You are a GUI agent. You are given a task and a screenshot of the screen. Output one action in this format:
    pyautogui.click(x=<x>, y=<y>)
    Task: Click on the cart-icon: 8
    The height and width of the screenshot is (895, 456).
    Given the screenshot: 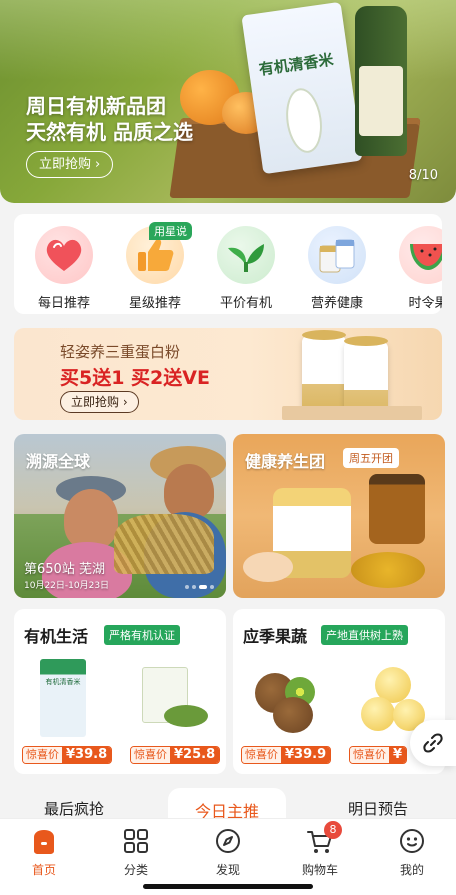 What is the action you would take?
    pyautogui.click(x=324, y=838)
    